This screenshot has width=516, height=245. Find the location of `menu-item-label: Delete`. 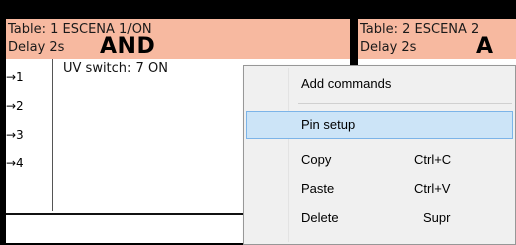

menu-item-label: Delete is located at coordinates (320, 217).